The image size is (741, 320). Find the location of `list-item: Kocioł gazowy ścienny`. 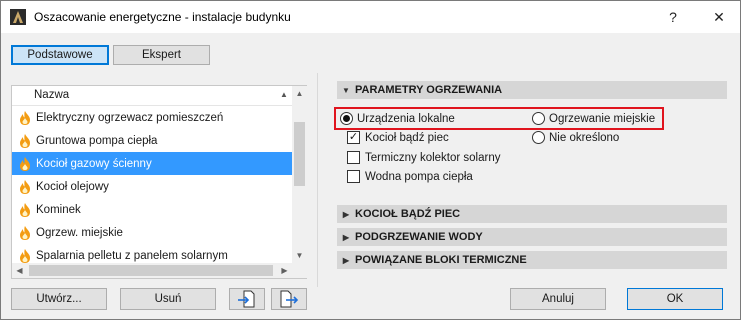

list-item: Kocioł gazowy ścienny is located at coordinates (152, 163).